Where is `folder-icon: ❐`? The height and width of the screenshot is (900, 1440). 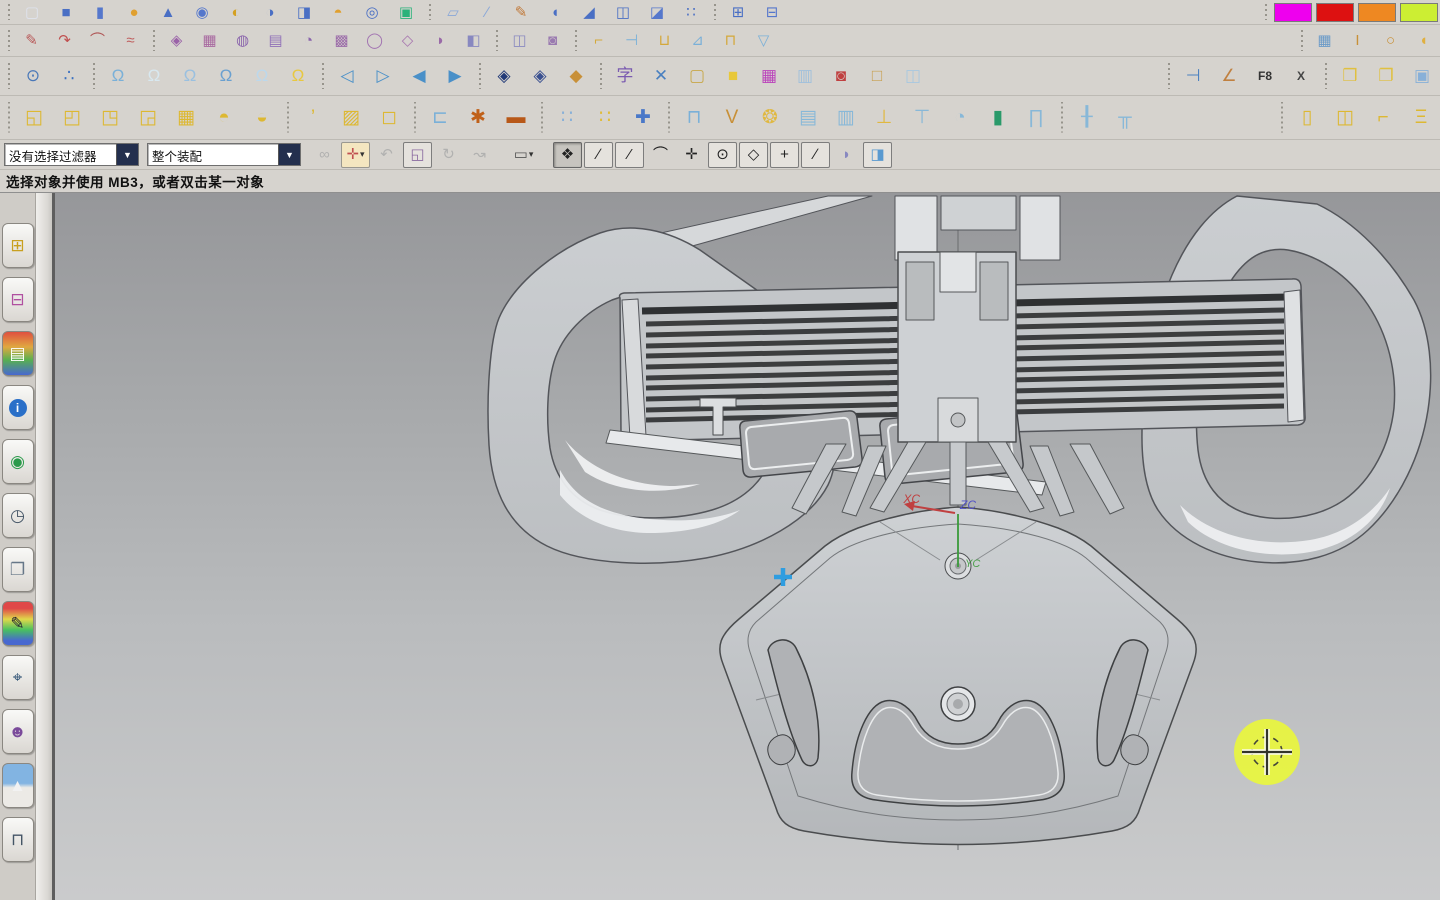 folder-icon: ❐ is located at coordinates (1386, 76).